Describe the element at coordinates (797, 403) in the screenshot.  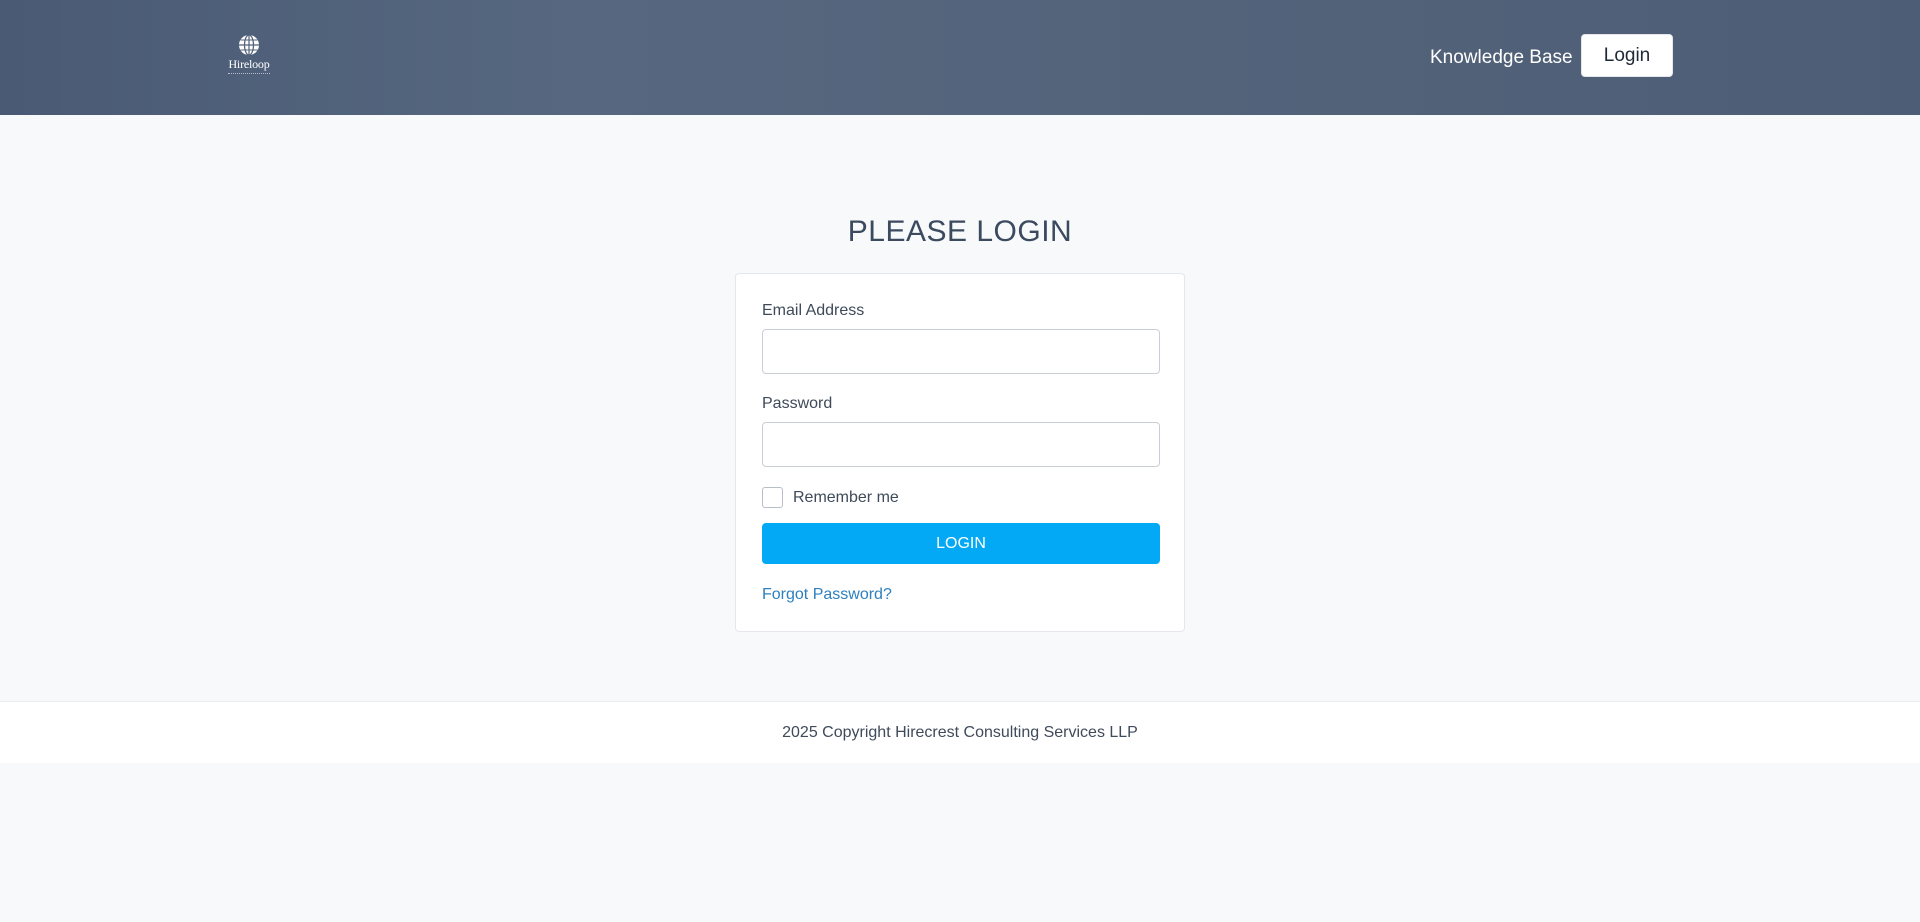
I see `password-label: Password` at that location.